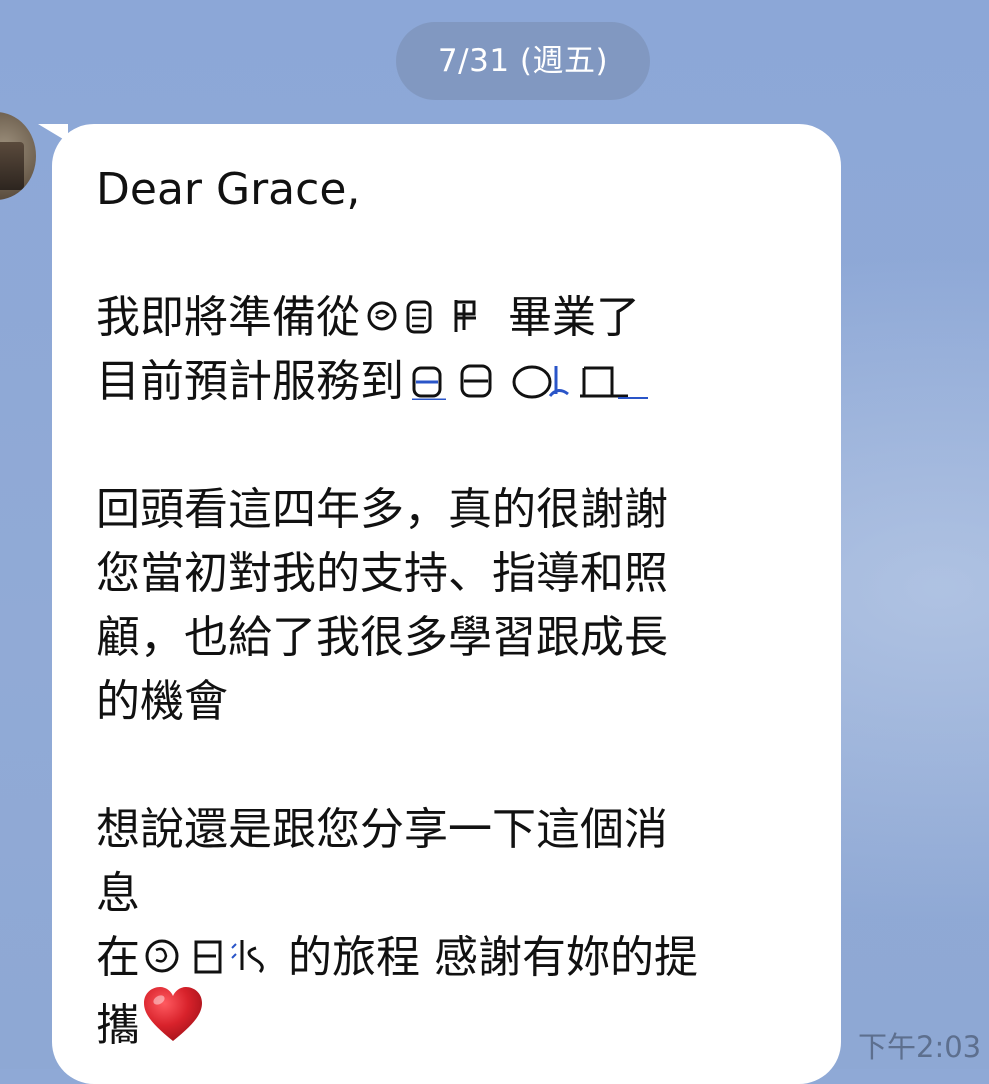 Image resolution: width=989 pixels, height=1084 pixels. I want to click on message-line: 息, so click(118, 893).